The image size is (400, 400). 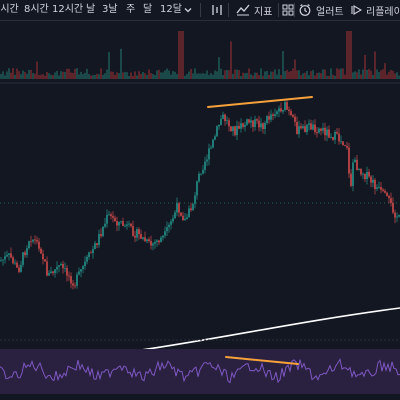 I want to click on alert-button: 얼러트, so click(x=321, y=10).